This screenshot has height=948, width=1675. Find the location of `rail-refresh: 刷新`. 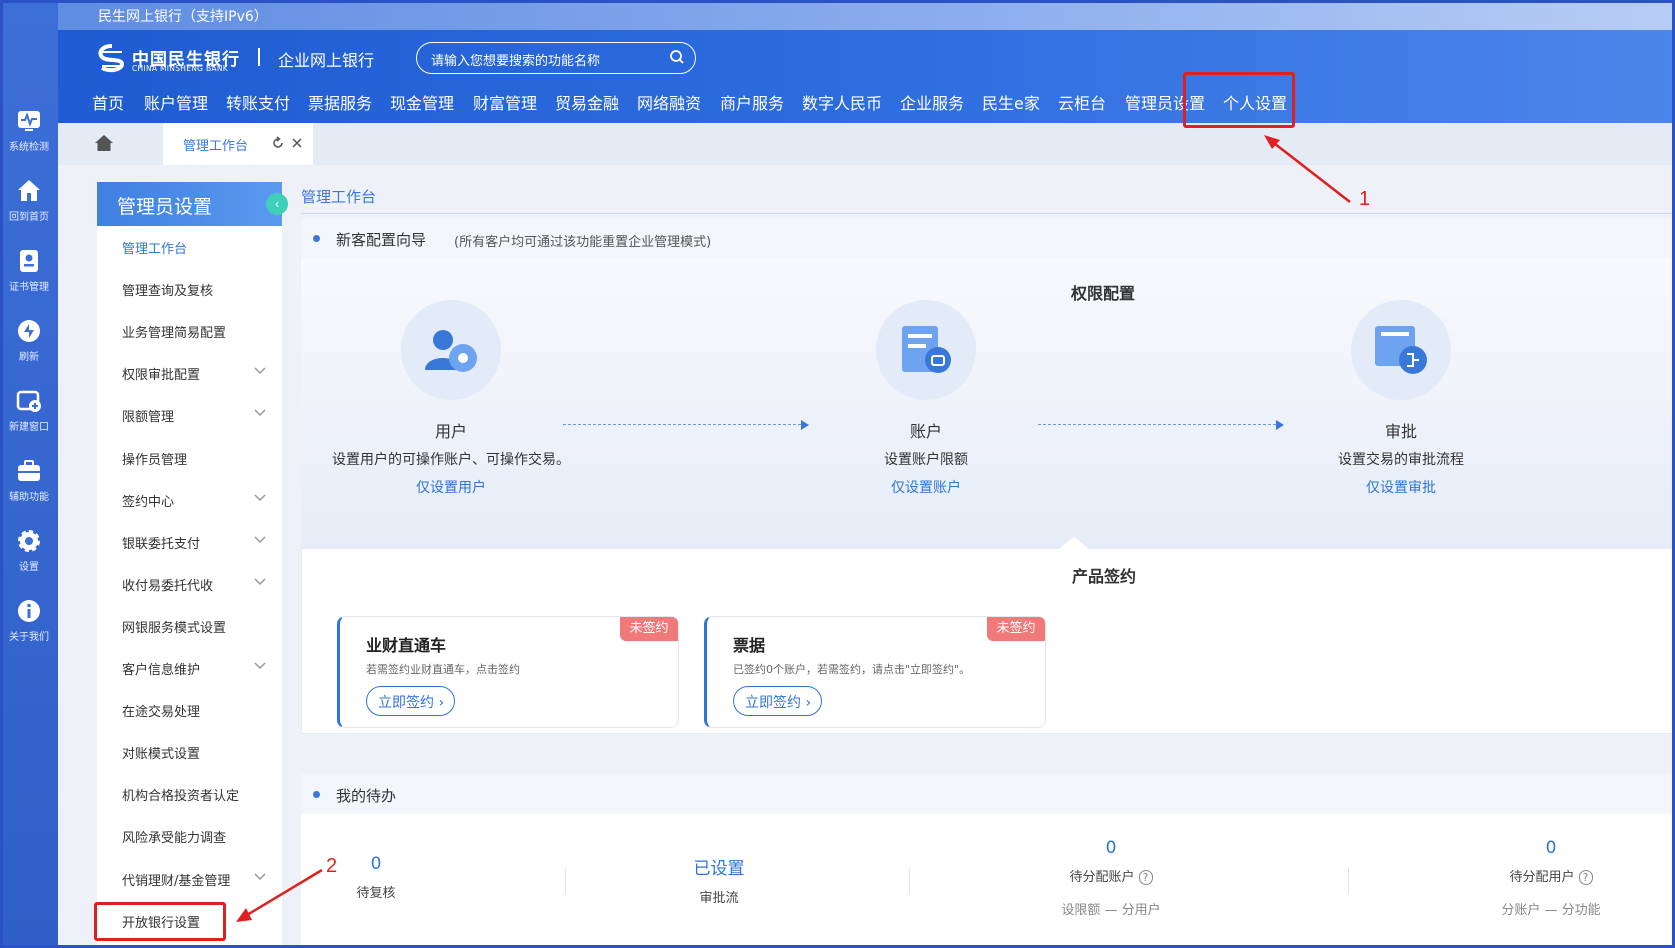

rail-refresh: 刷新 is located at coordinates (29, 348).